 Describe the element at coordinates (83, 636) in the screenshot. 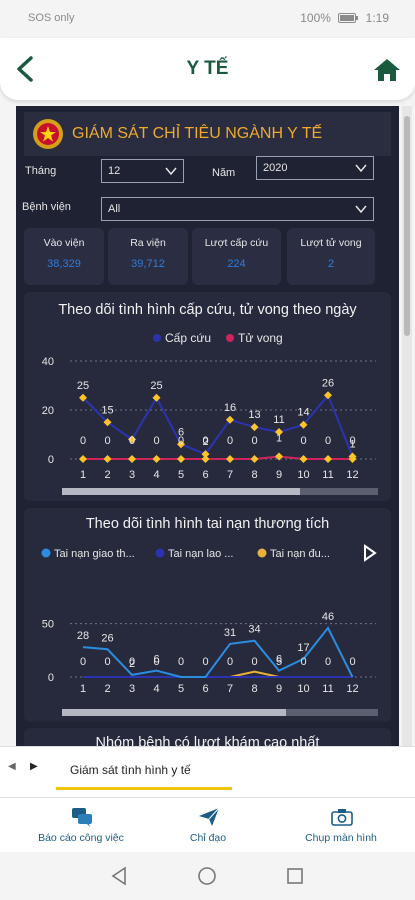

I see `data-label: 28` at that location.